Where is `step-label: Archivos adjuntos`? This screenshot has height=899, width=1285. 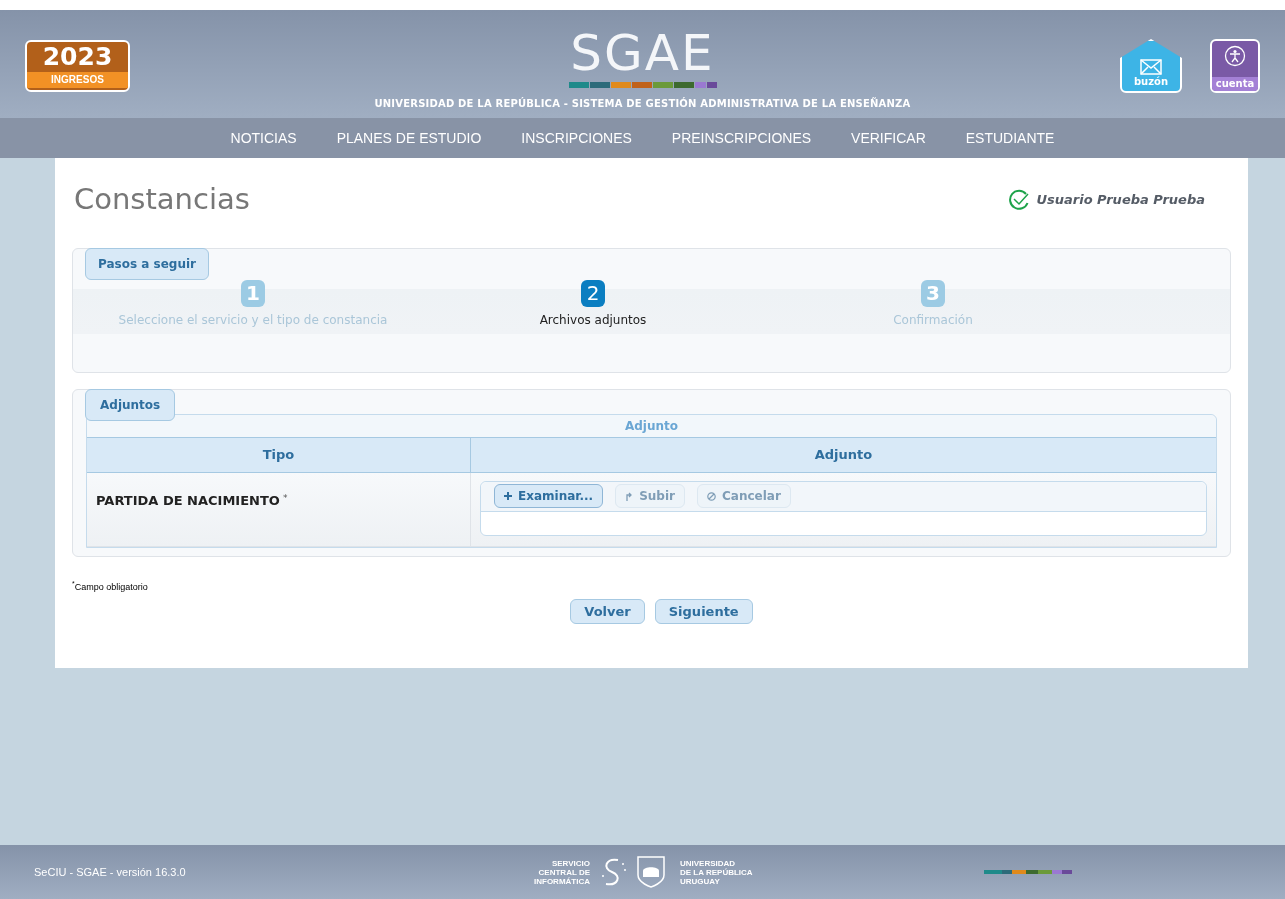 step-label: Archivos adjuntos is located at coordinates (593, 320).